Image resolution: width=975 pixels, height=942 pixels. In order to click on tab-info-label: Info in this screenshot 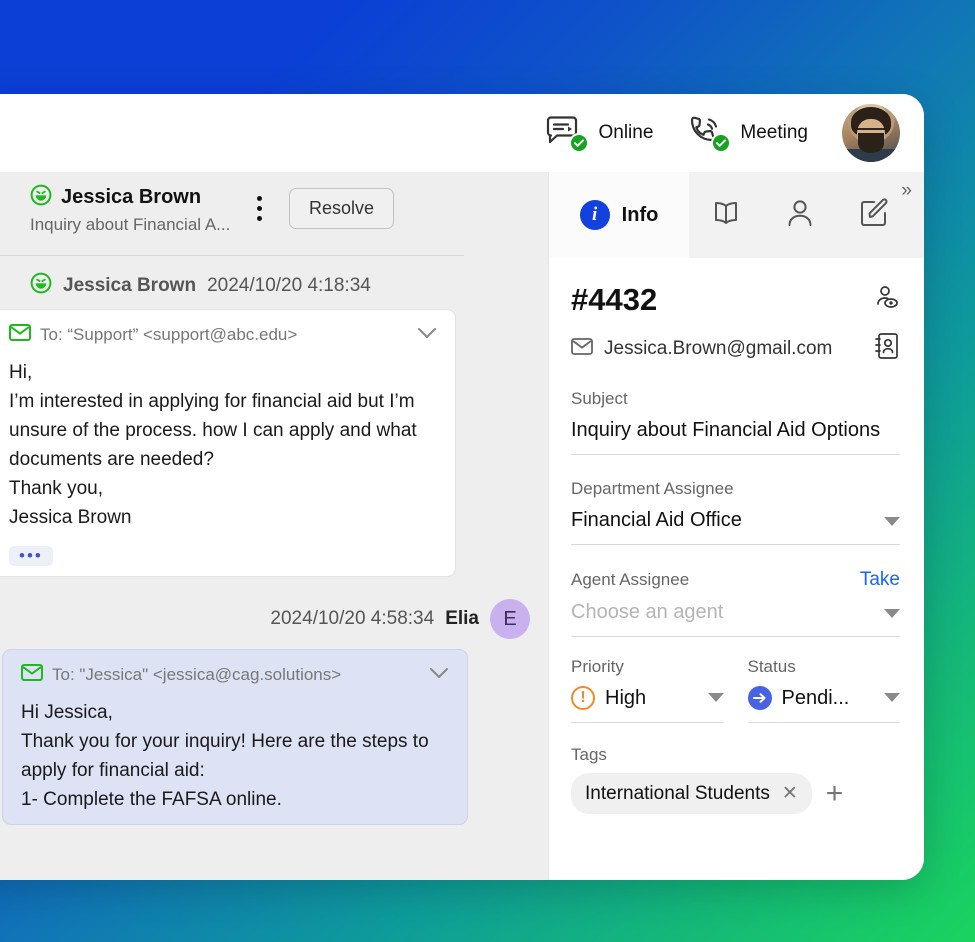, I will do `click(640, 214)`.